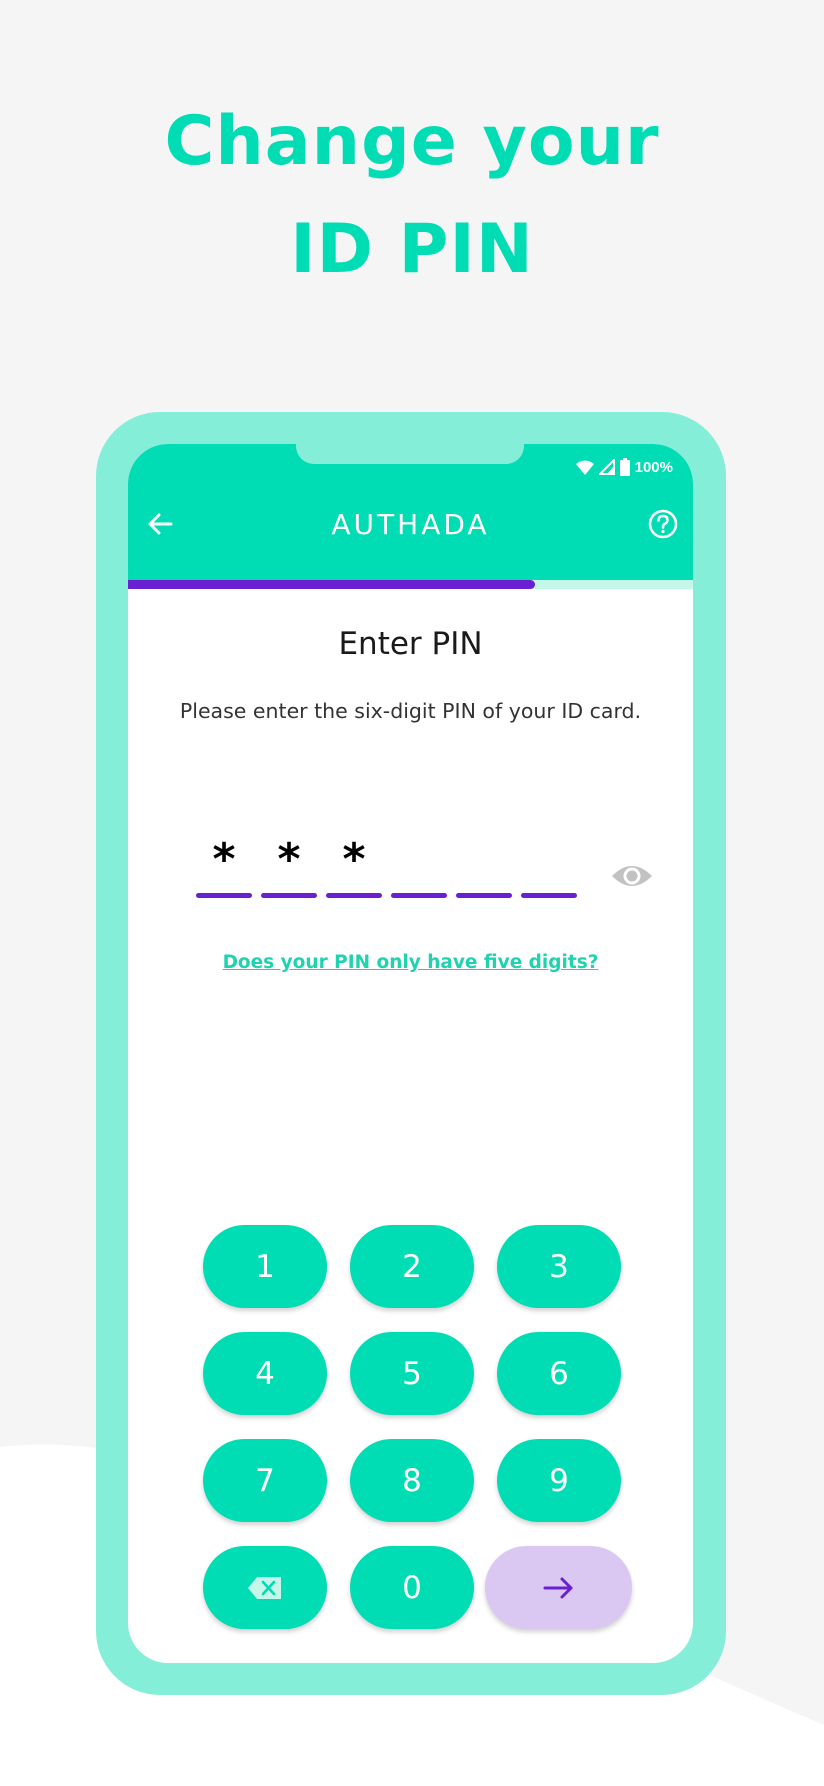 Image resolution: width=824 pixels, height=1786 pixels. I want to click on arrow-right-icon, so click(559, 1588).